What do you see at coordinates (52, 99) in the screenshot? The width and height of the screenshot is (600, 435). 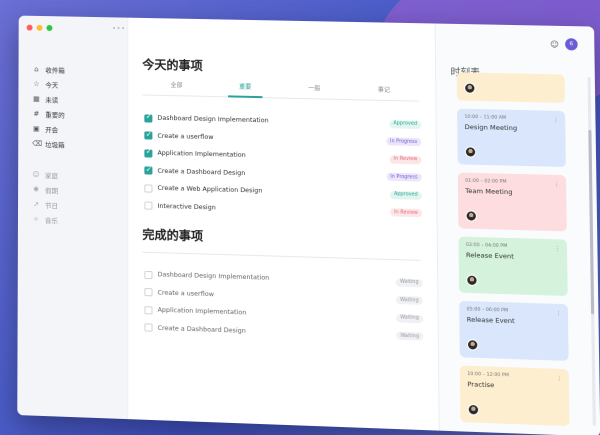 I see `sidebar-item-label: 未读` at bounding box center [52, 99].